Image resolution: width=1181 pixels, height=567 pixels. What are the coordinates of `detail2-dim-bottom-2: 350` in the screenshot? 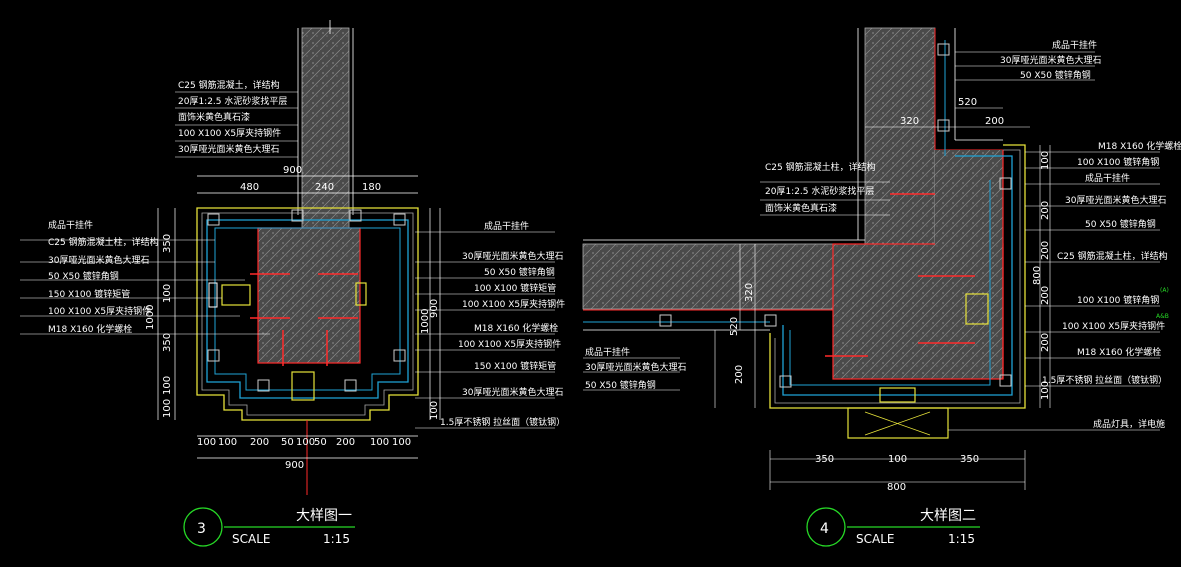 It's located at (969, 459).